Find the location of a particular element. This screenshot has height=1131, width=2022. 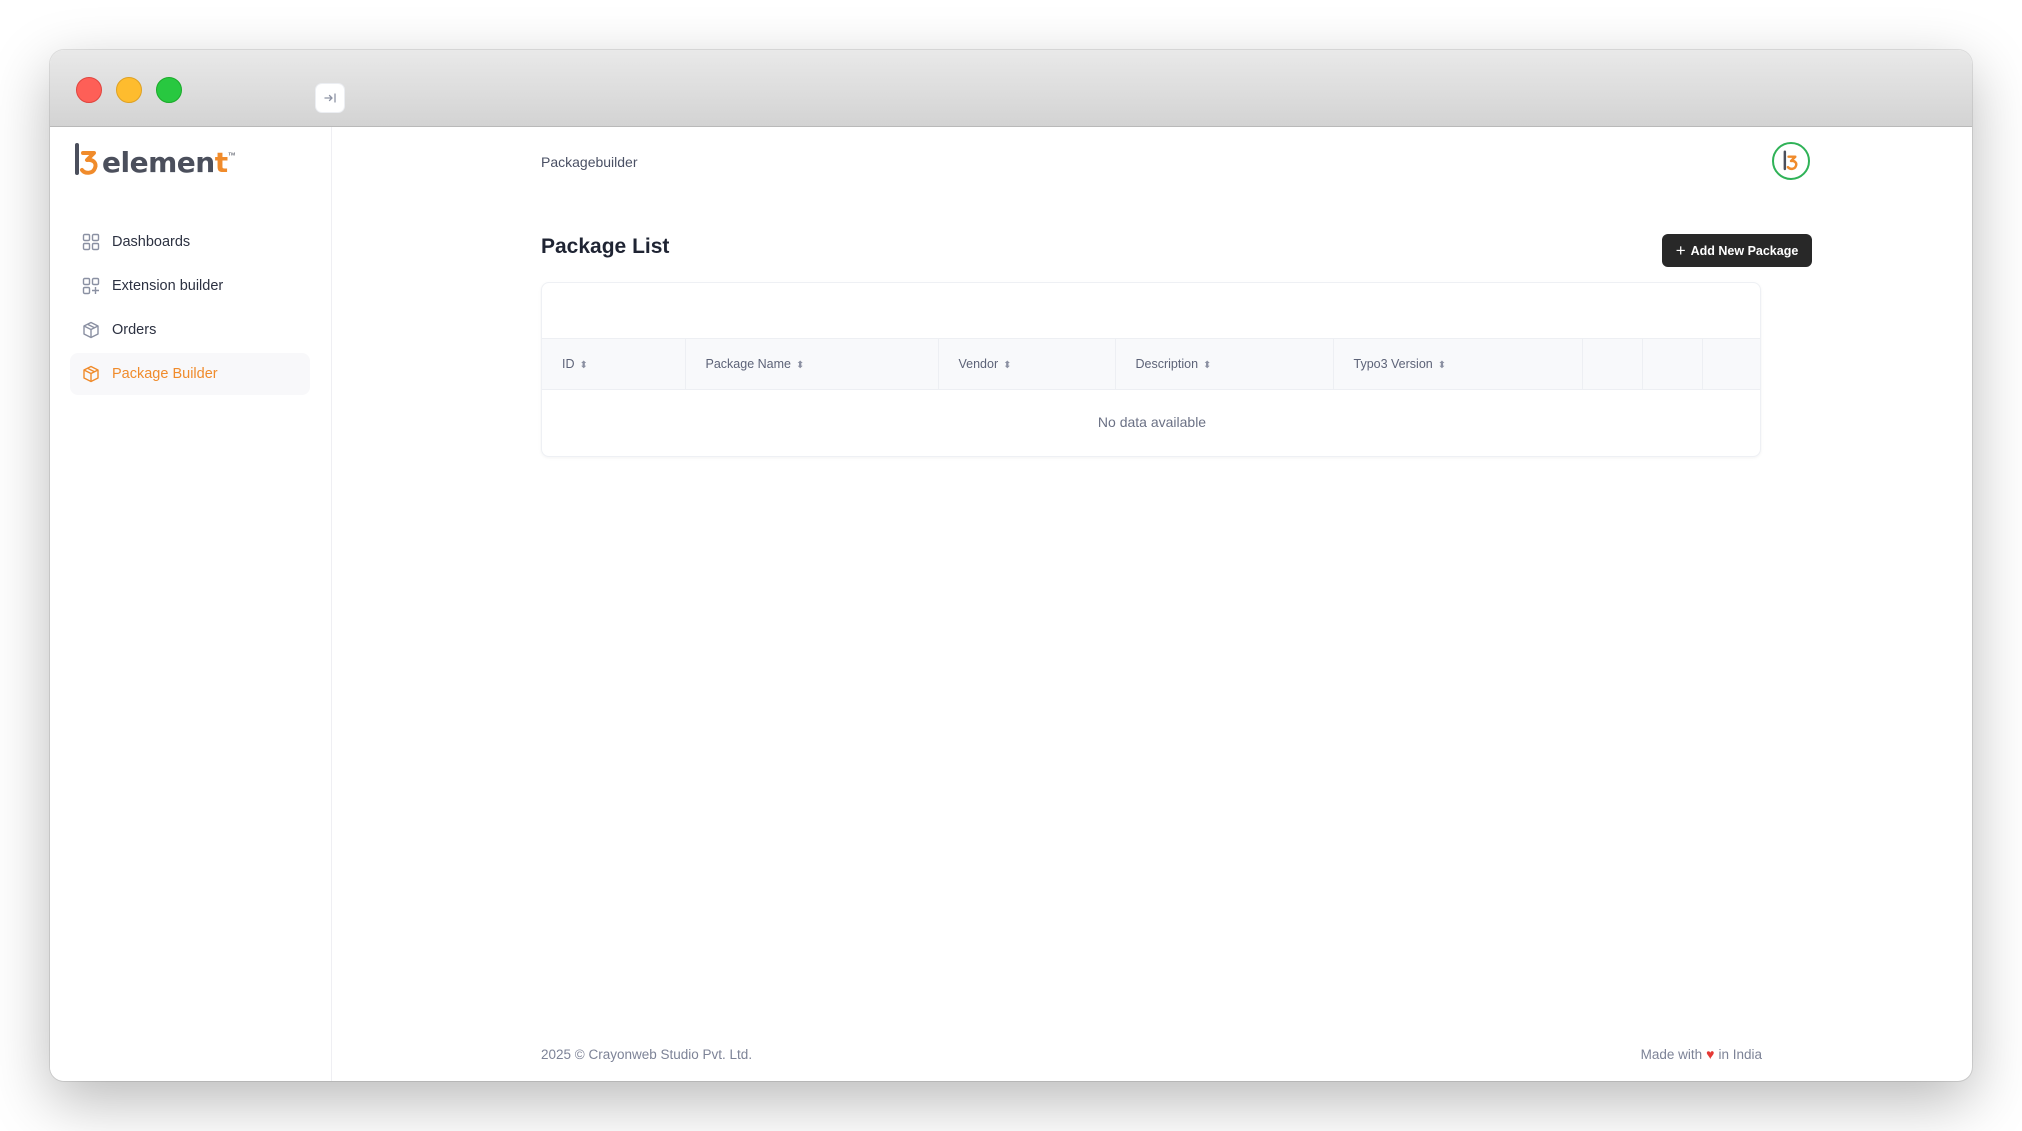

package-icon is located at coordinates (91, 374).